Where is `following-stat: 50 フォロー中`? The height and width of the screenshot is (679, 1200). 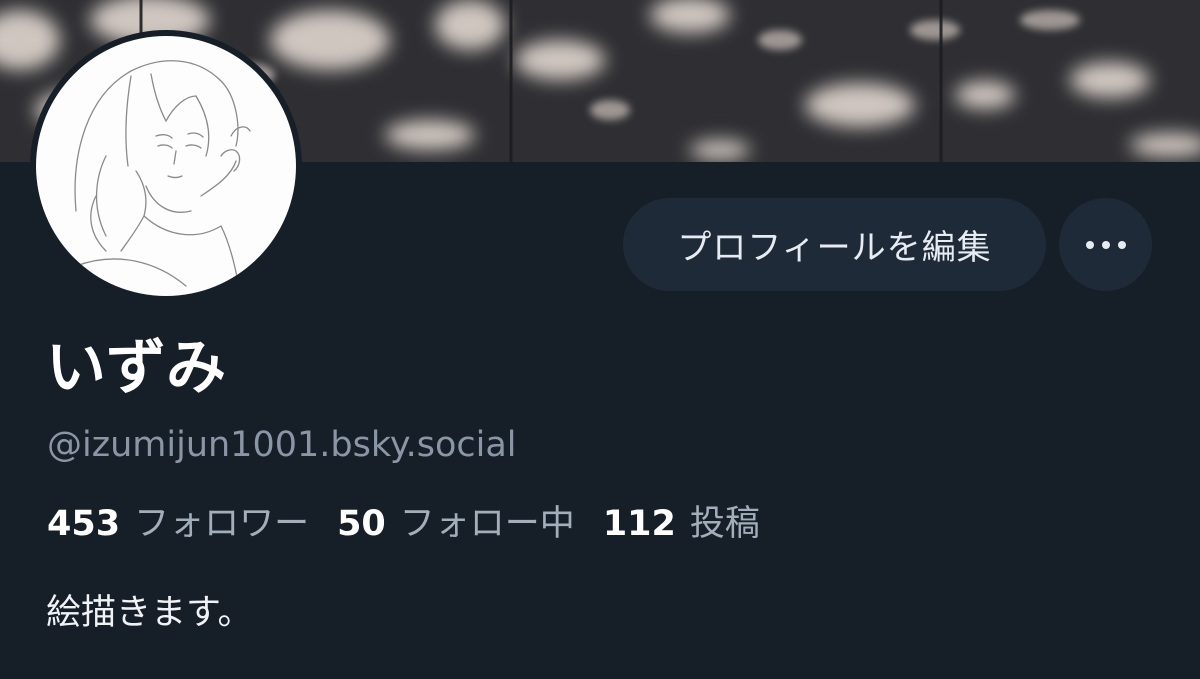 following-stat: 50 フォロー中 is located at coordinates (456, 524).